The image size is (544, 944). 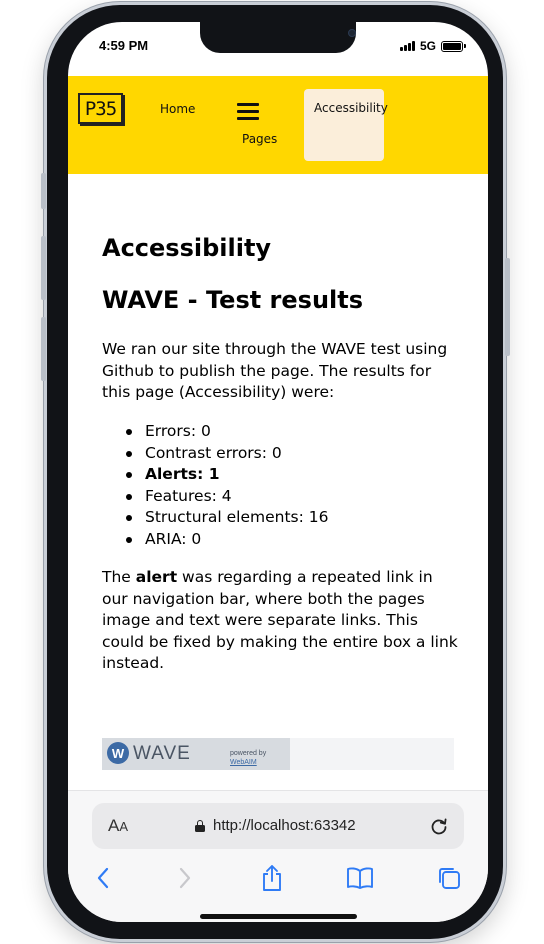 What do you see at coordinates (248, 753) in the screenshot?
I see `wave-powered-by: powered by` at bounding box center [248, 753].